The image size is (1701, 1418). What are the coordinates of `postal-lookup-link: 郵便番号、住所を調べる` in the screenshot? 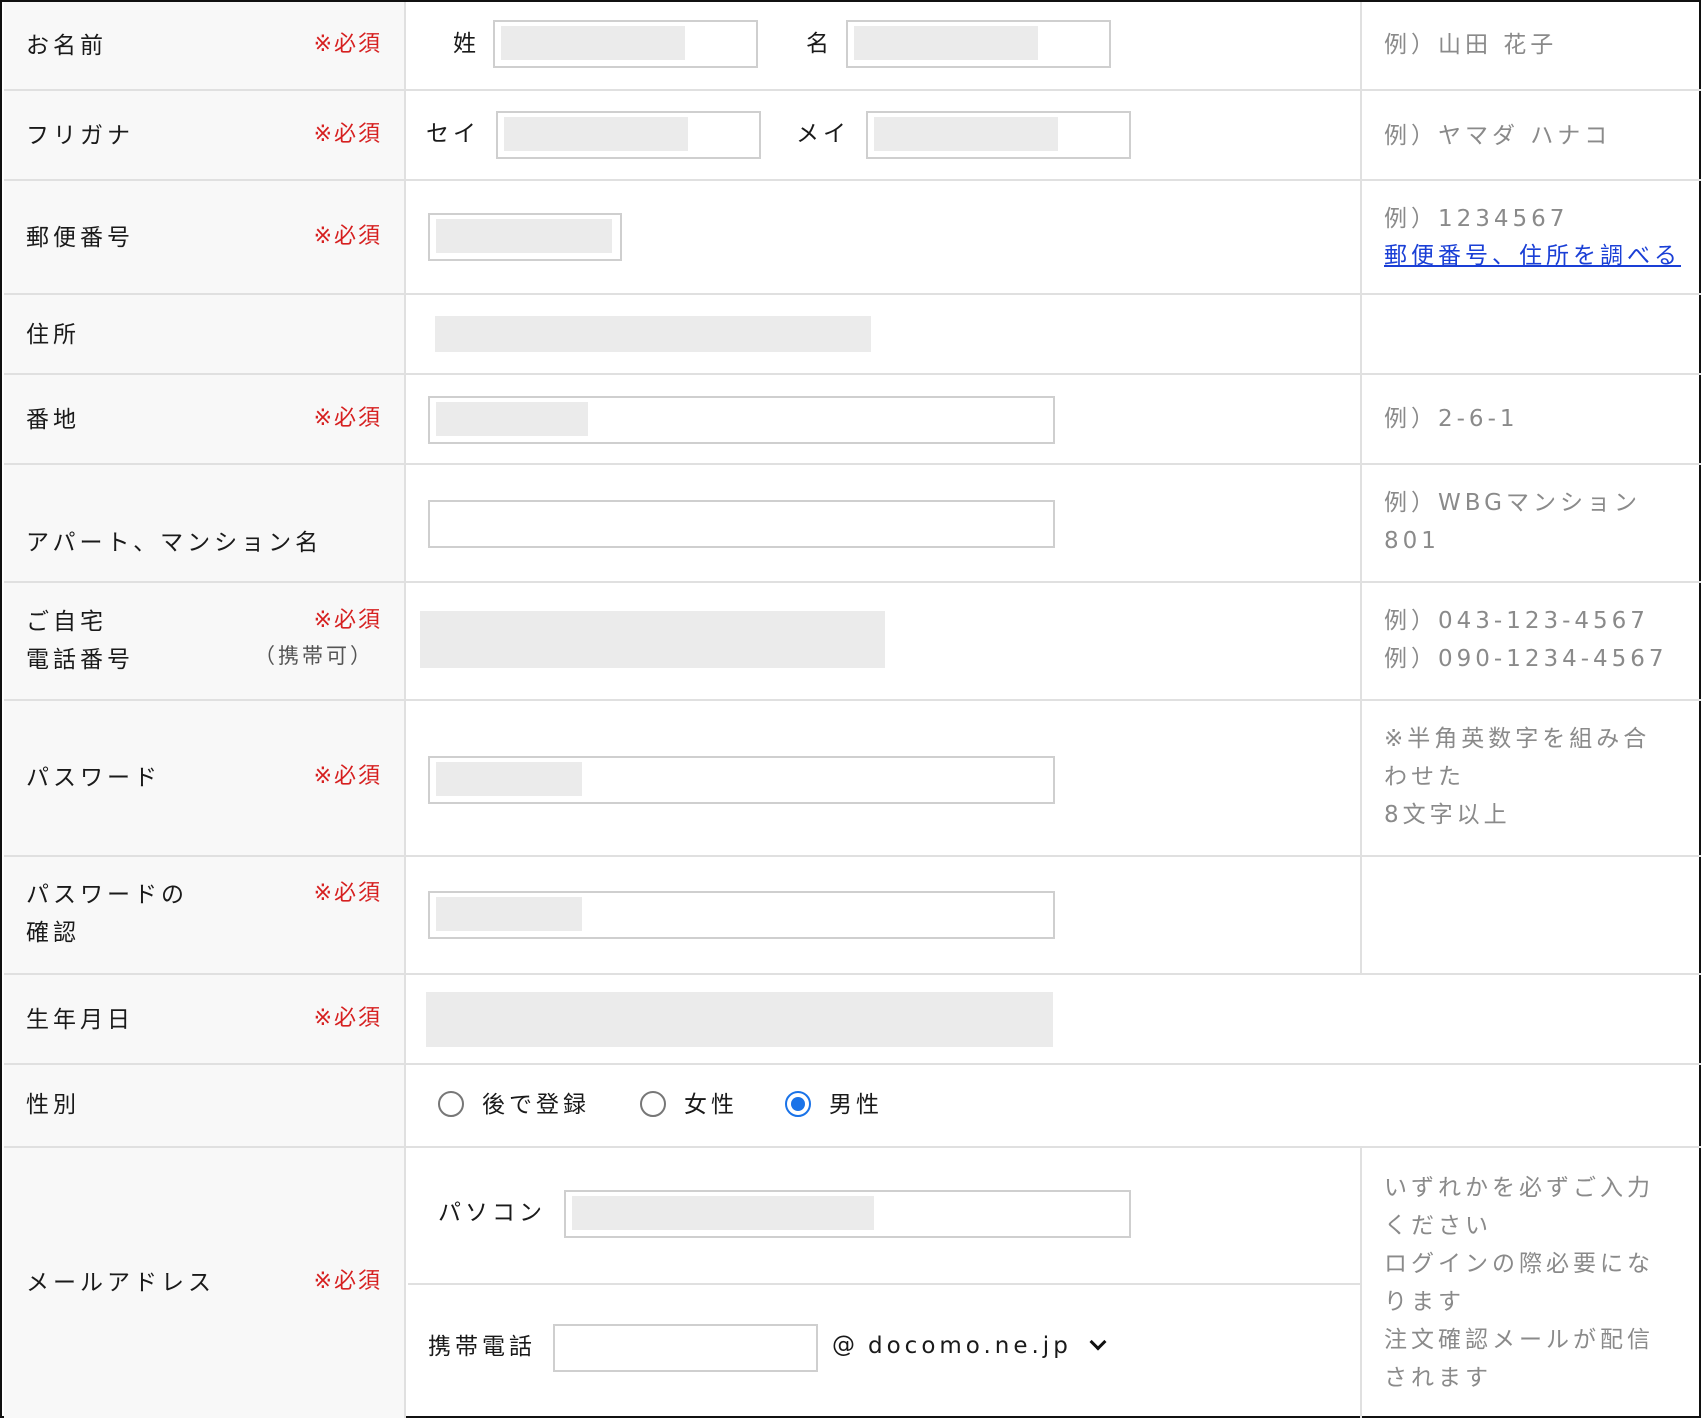 It's located at (1532, 256).